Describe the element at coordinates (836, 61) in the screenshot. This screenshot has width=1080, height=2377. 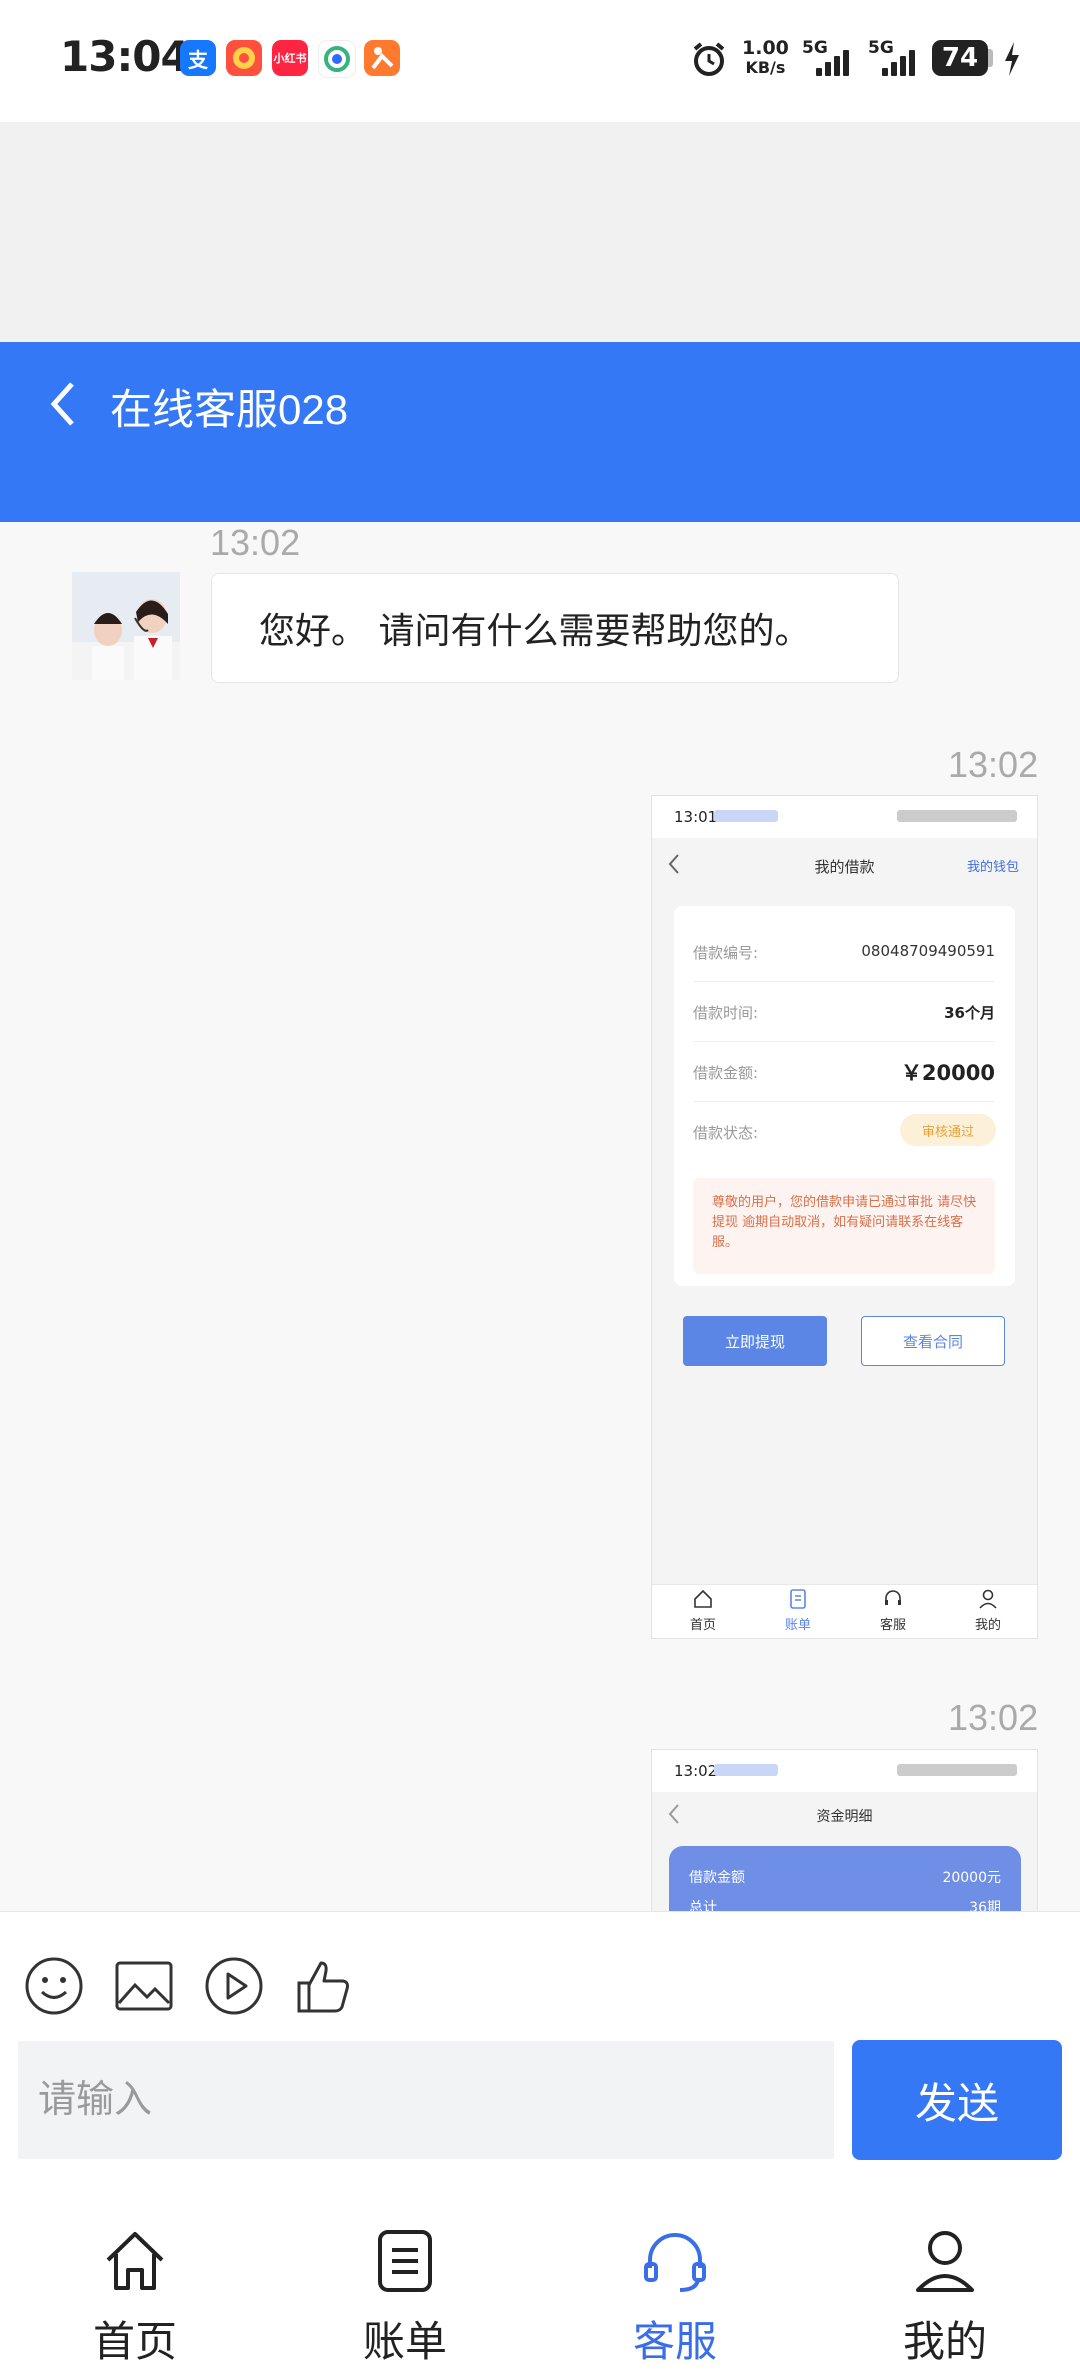
I see `signal-1-bars` at that location.